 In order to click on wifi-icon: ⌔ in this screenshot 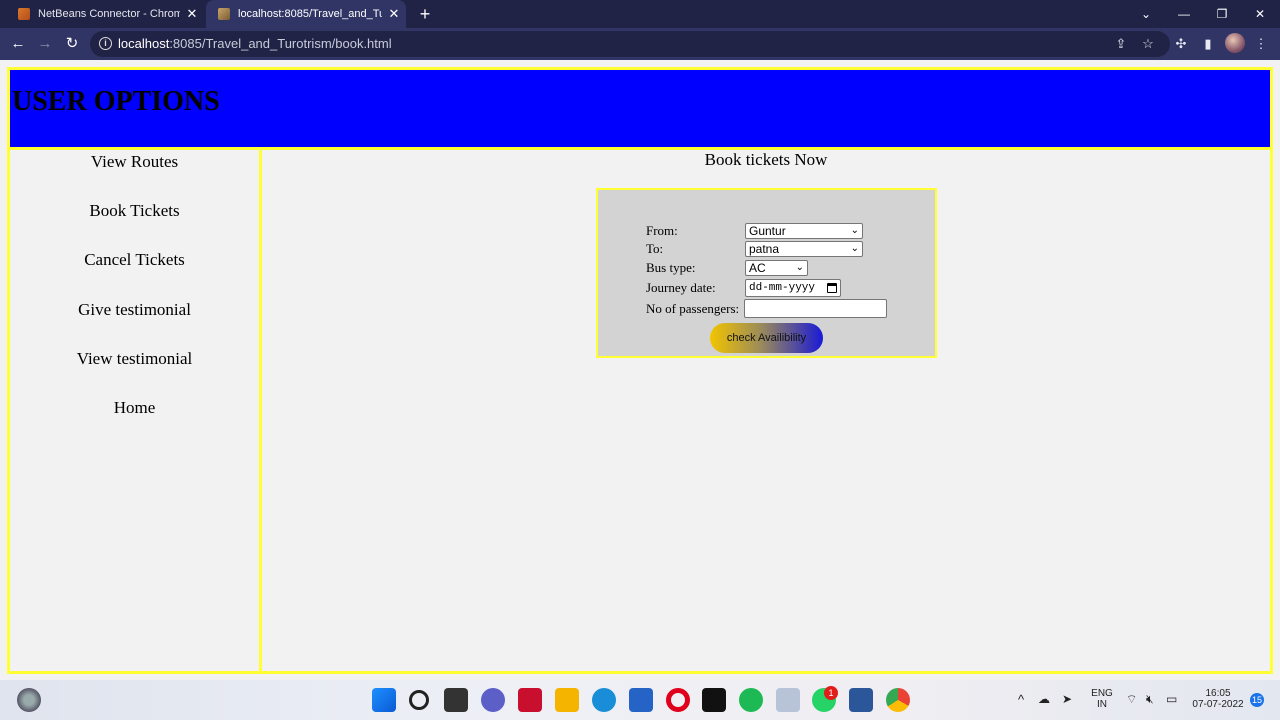, I will do `click(1131, 699)`.